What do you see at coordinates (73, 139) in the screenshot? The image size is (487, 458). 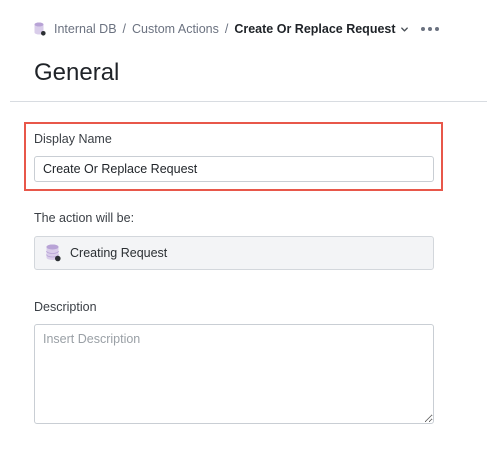 I see `display-name-label: Display Name` at bounding box center [73, 139].